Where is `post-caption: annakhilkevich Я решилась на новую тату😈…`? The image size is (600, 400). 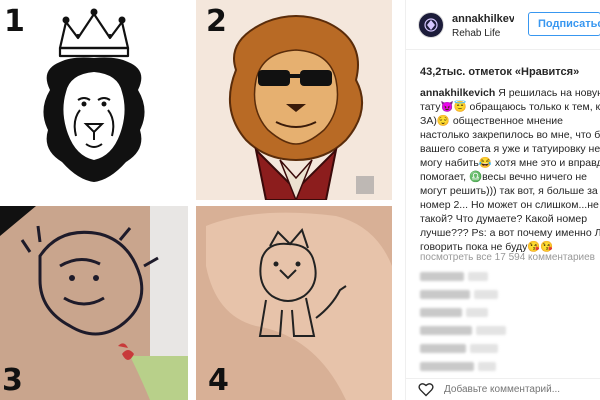
post-caption: annakhilkevich Я решилась на новую тату😈… is located at coordinates (510, 170).